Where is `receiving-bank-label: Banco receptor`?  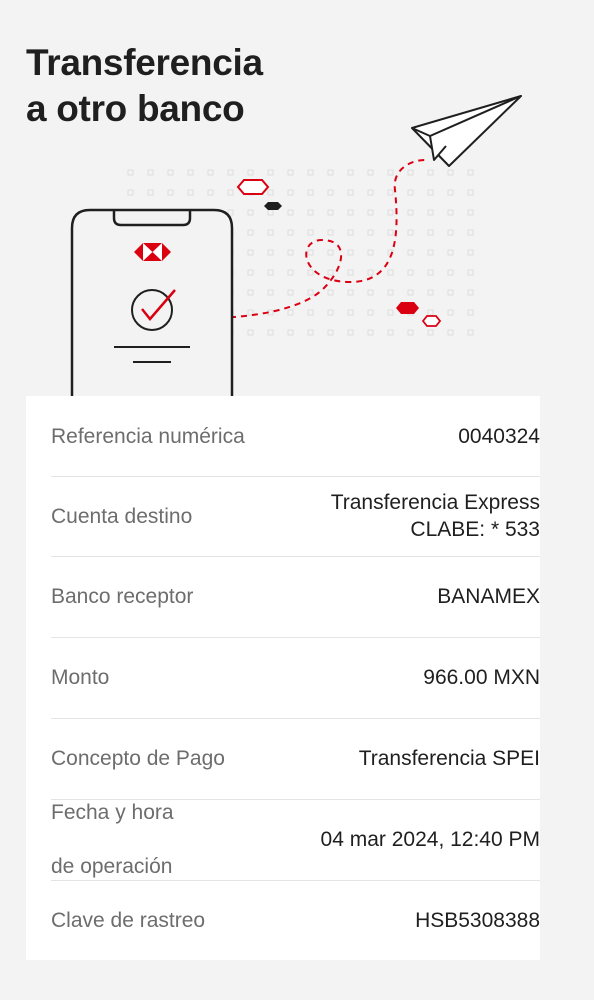
receiving-bank-label: Banco receptor is located at coordinates (122, 596).